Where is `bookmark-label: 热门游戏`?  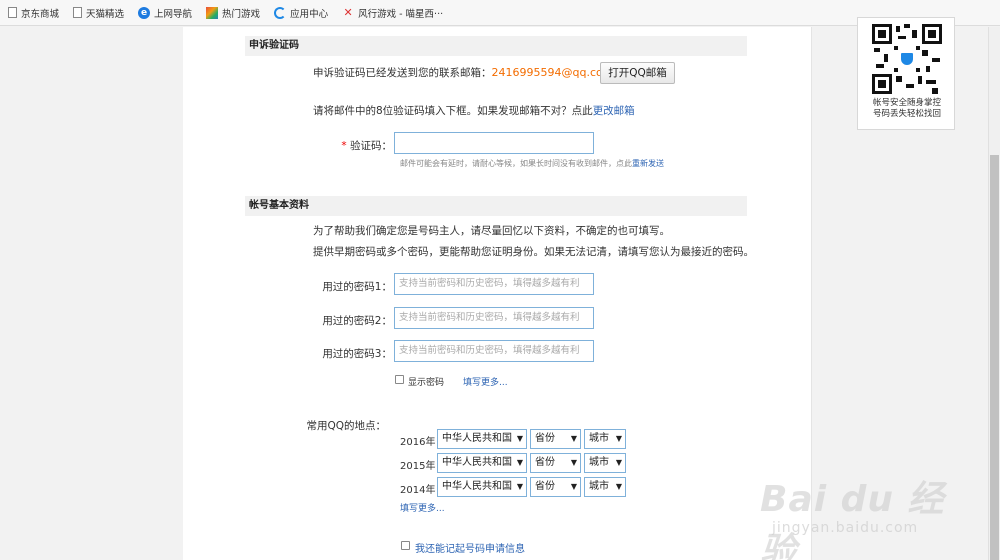
bookmark-label: 热门游戏 is located at coordinates (241, 14).